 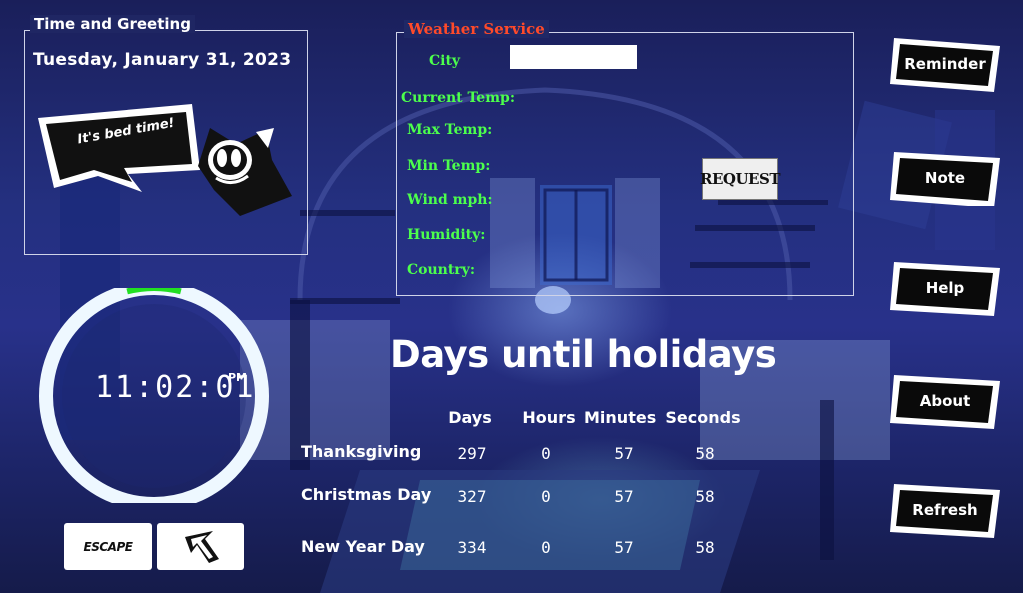 I want to click on christmas-days: 327, so click(x=472, y=496).